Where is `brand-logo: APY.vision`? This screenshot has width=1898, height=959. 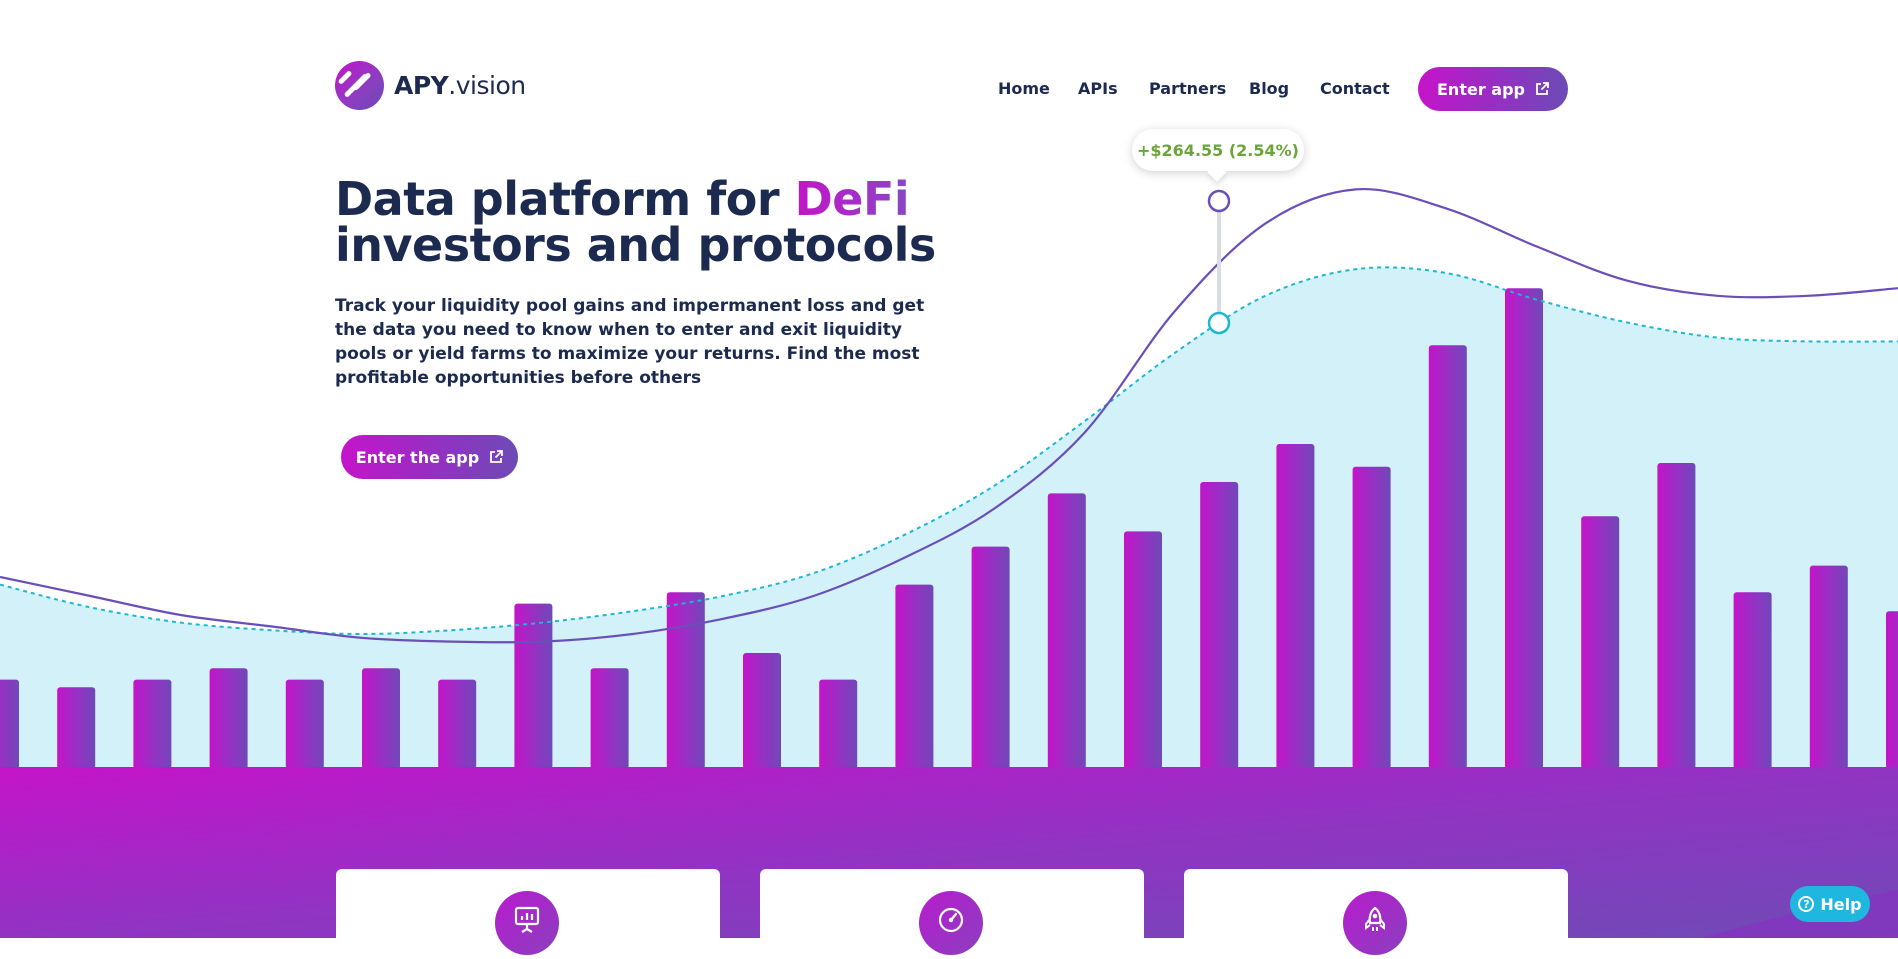
brand-logo: APY.vision is located at coordinates (430, 85).